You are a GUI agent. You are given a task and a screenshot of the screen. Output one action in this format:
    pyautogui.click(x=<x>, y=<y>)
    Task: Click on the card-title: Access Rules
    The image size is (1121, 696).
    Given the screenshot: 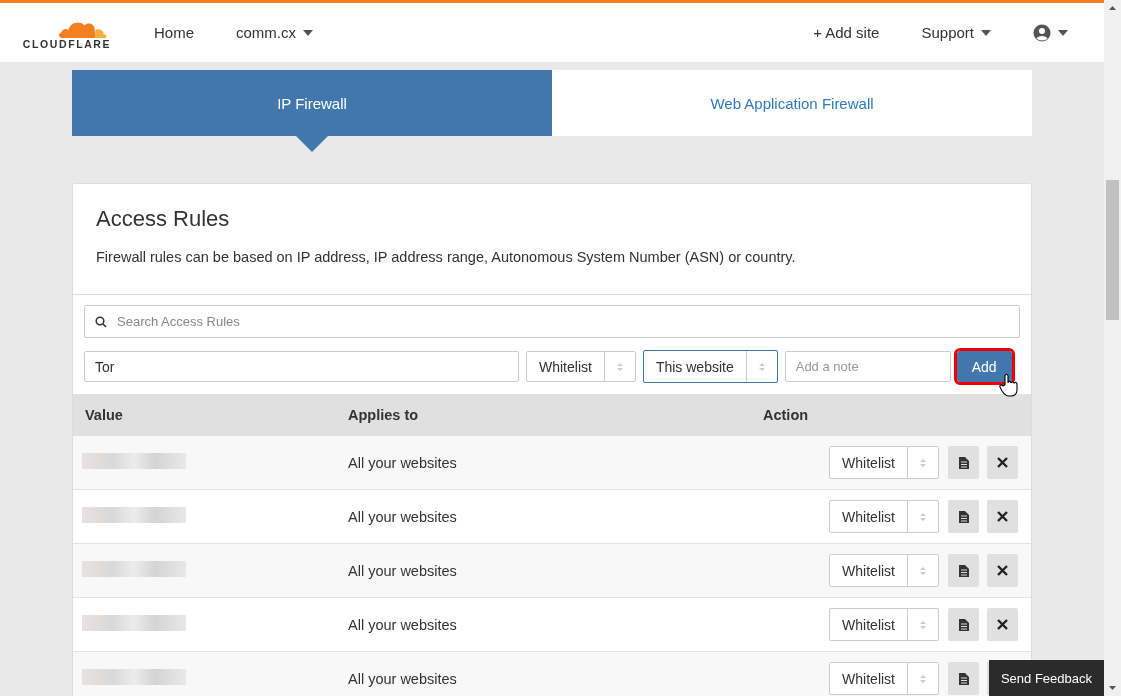 What is the action you would take?
    pyautogui.click(x=163, y=219)
    